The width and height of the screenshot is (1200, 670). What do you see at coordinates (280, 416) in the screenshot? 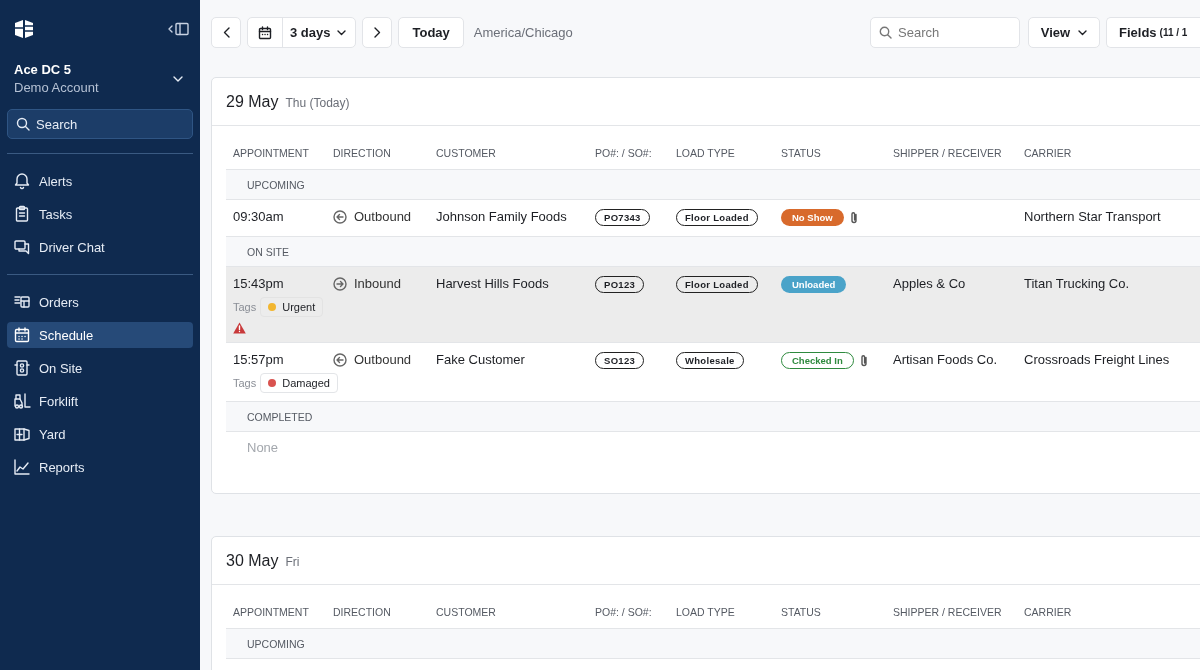
I see `group-label: COMPLETED` at bounding box center [280, 416].